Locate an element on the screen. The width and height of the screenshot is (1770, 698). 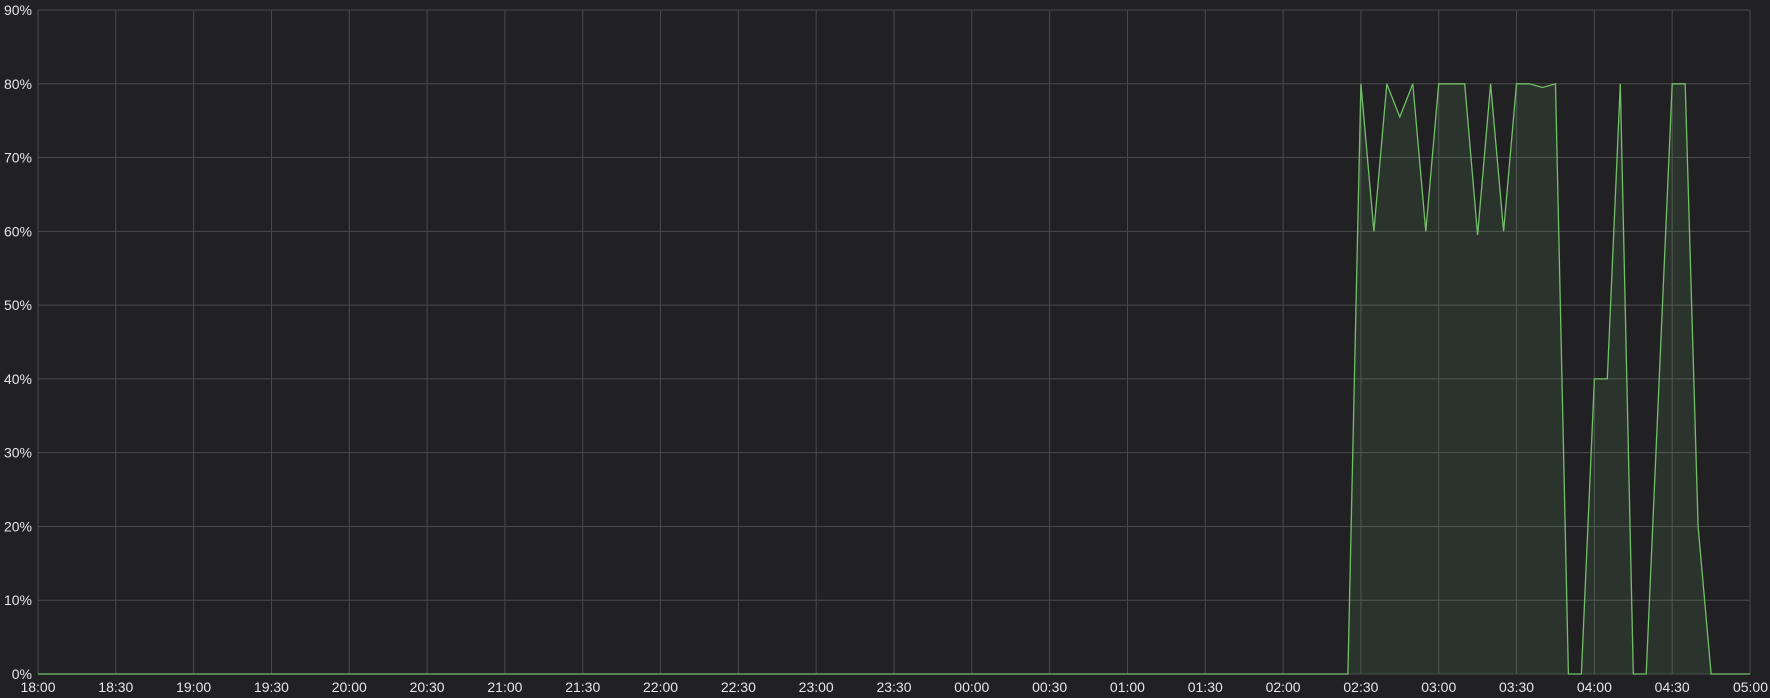
x-tick-label: 19:00 is located at coordinates (193, 687).